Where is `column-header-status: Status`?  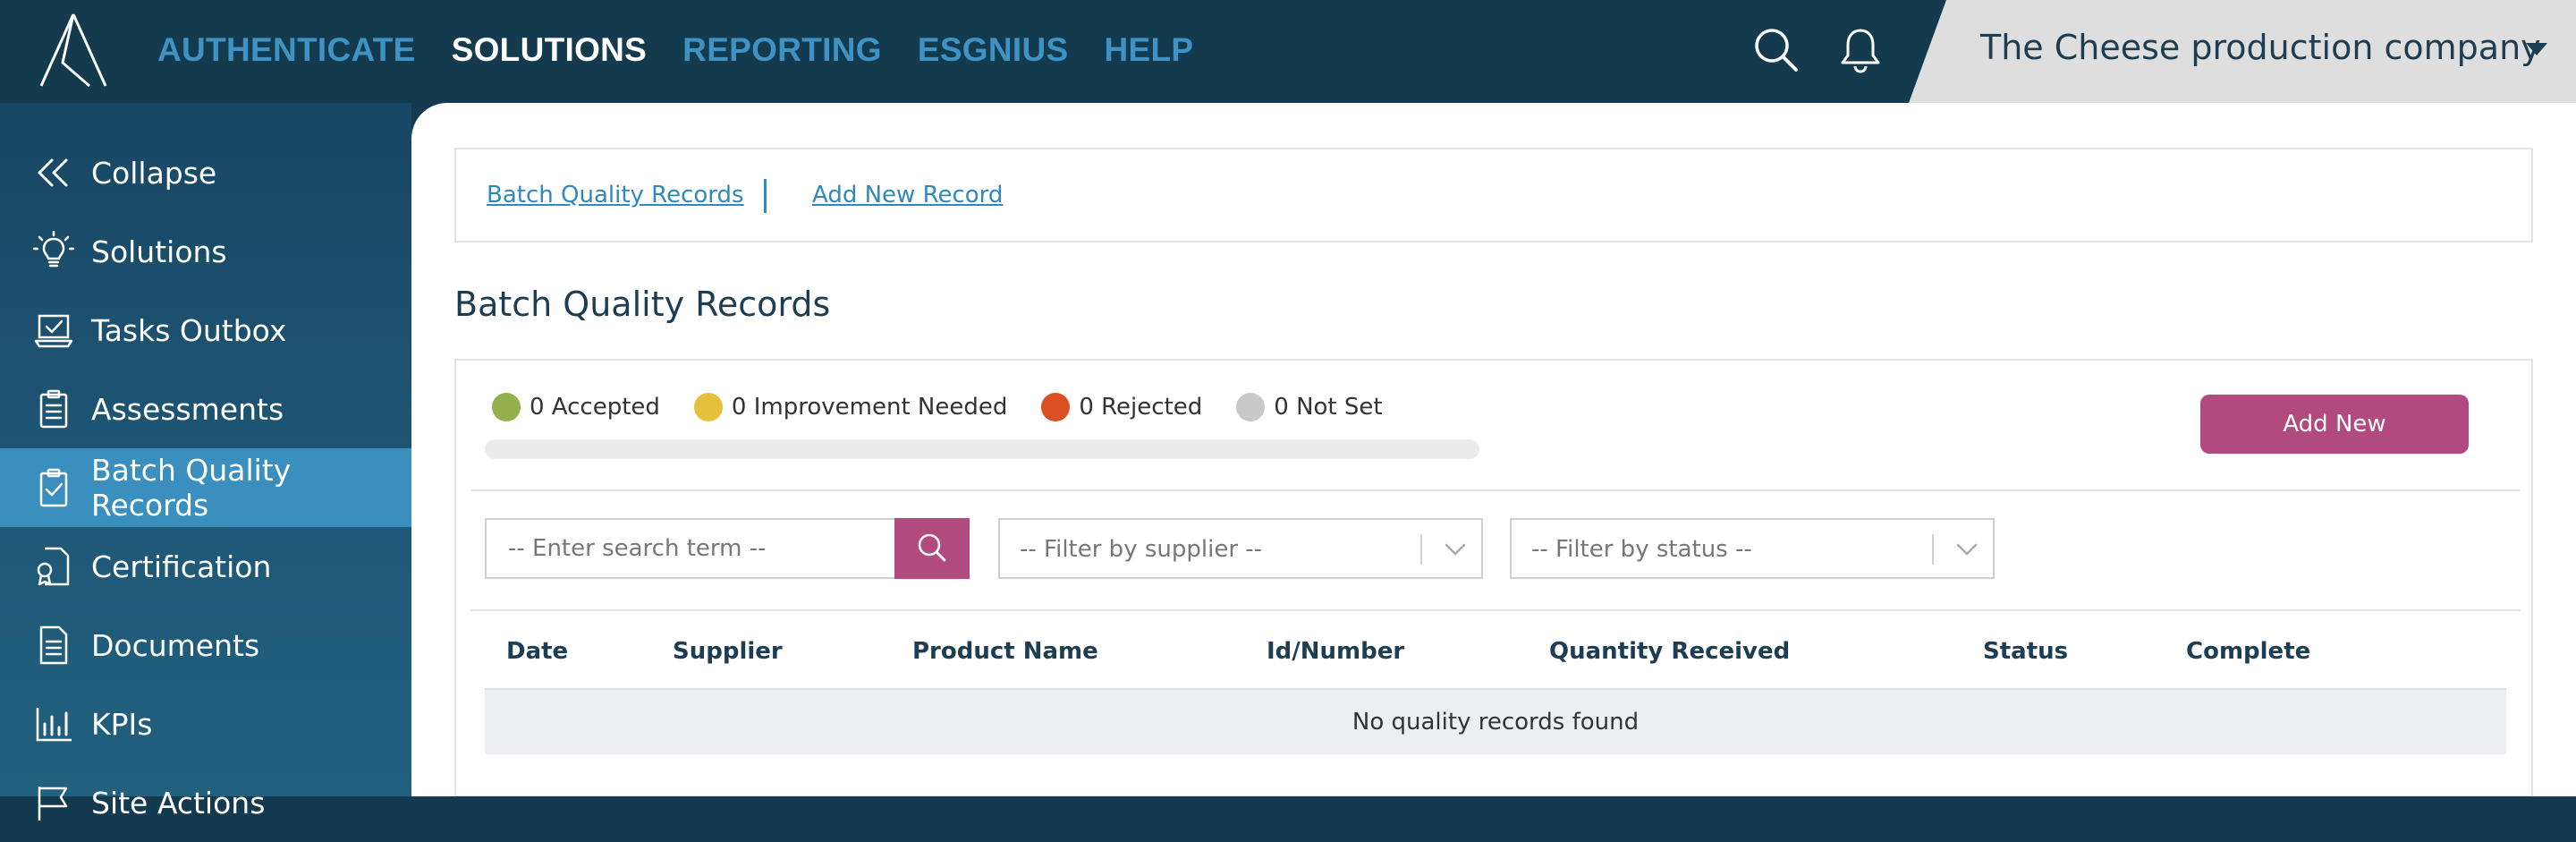 column-header-status: Status is located at coordinates (2025, 651).